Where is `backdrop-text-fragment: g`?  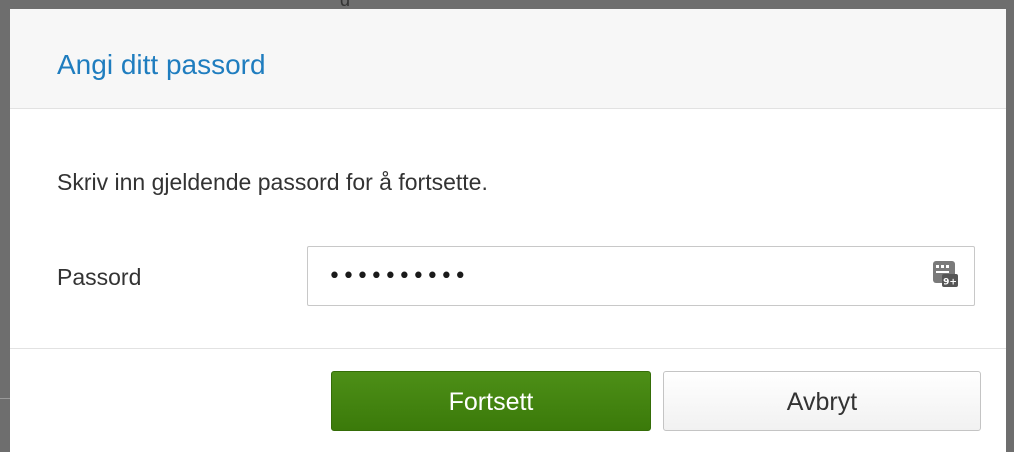 backdrop-text-fragment: g is located at coordinates (351, 3).